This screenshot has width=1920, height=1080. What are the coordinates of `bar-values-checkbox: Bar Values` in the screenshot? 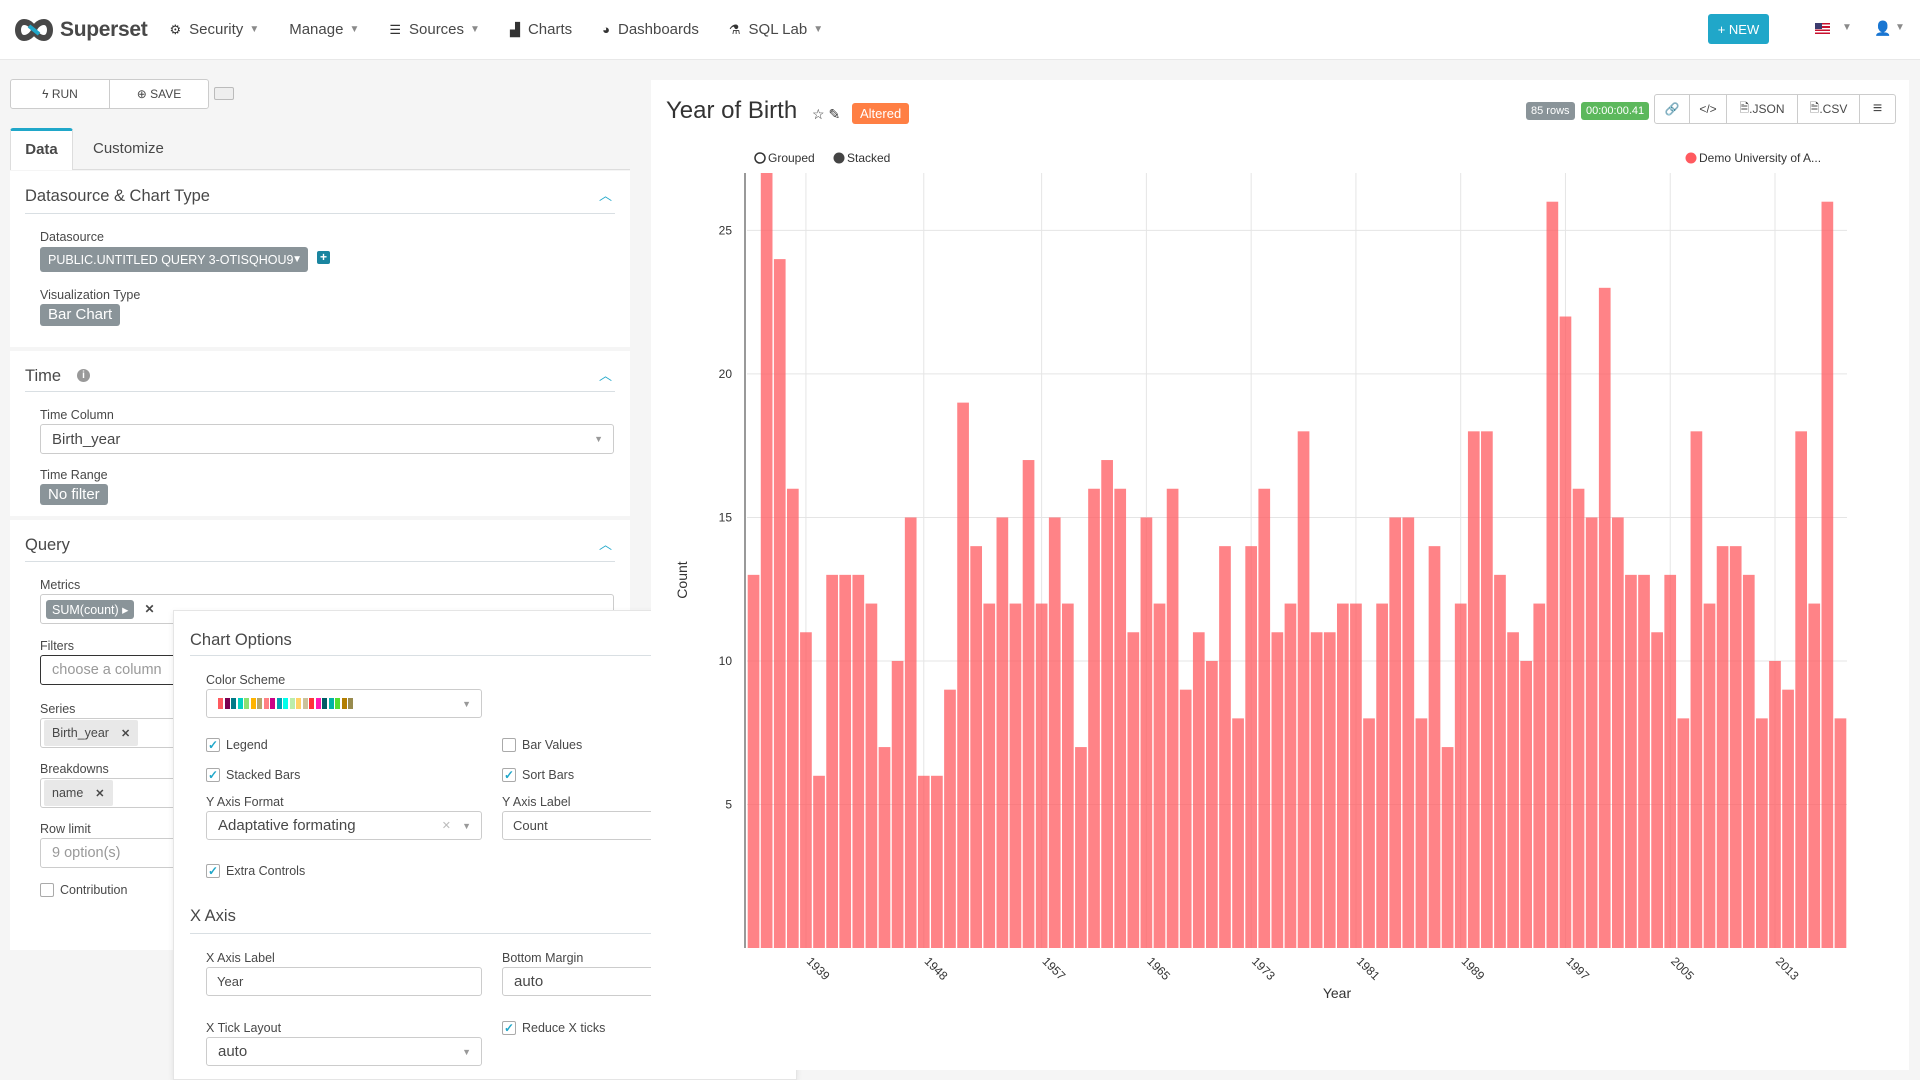 It's located at (542, 745).